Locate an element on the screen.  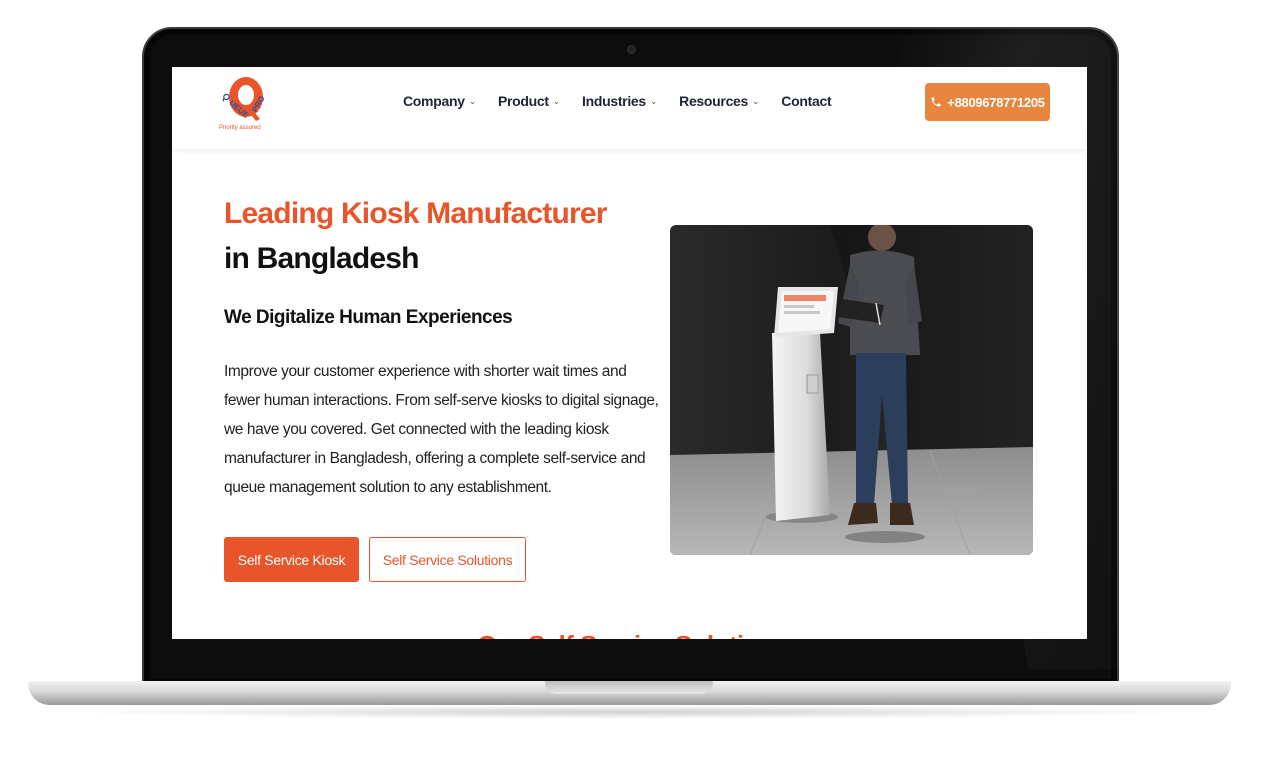
webcam is located at coordinates (631, 49).